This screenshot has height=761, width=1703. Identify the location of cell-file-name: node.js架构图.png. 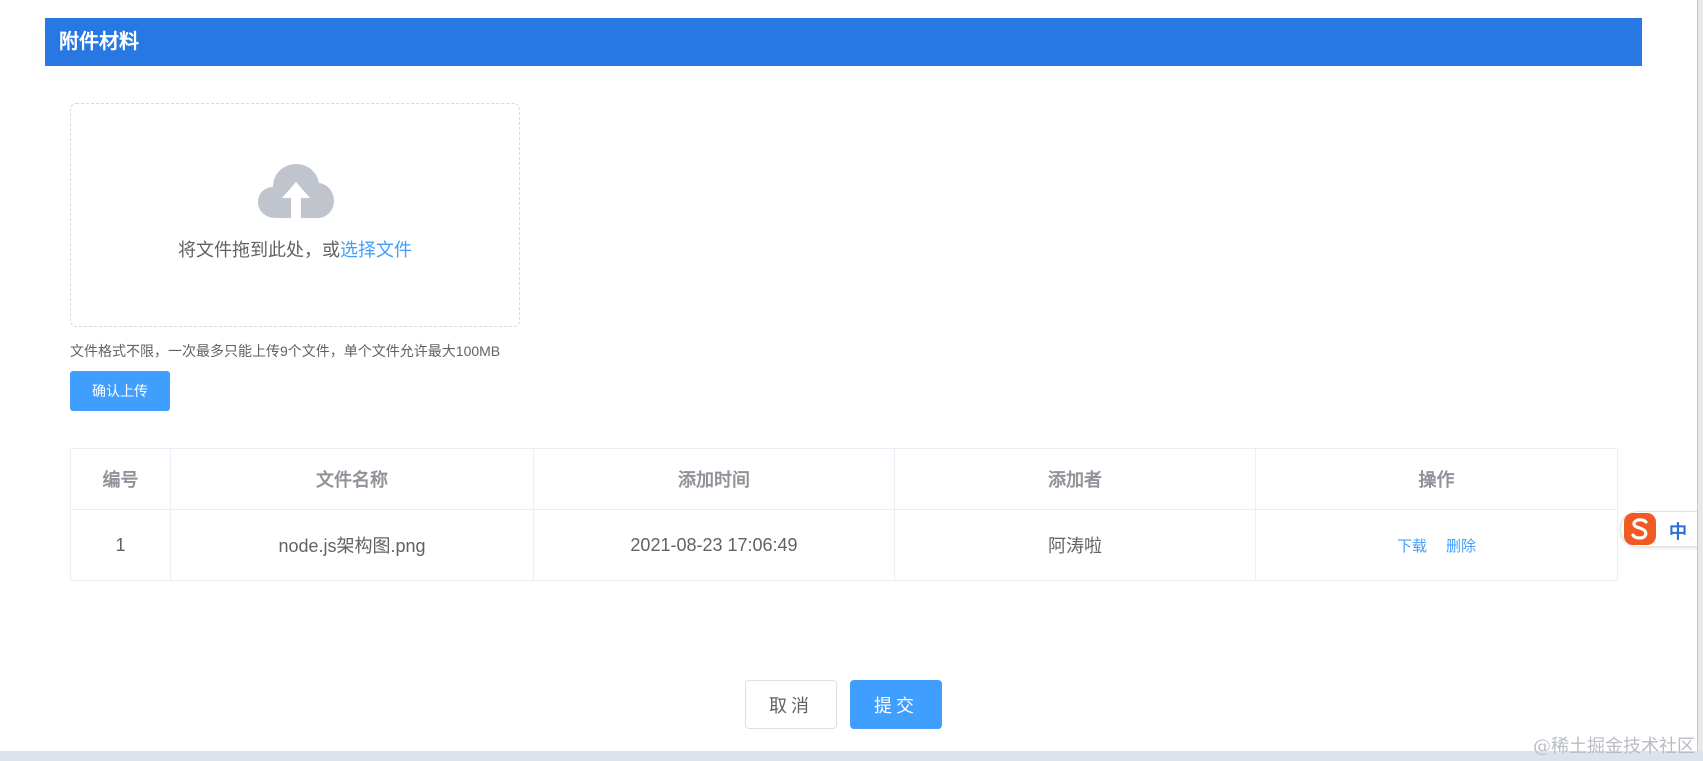
(352, 545).